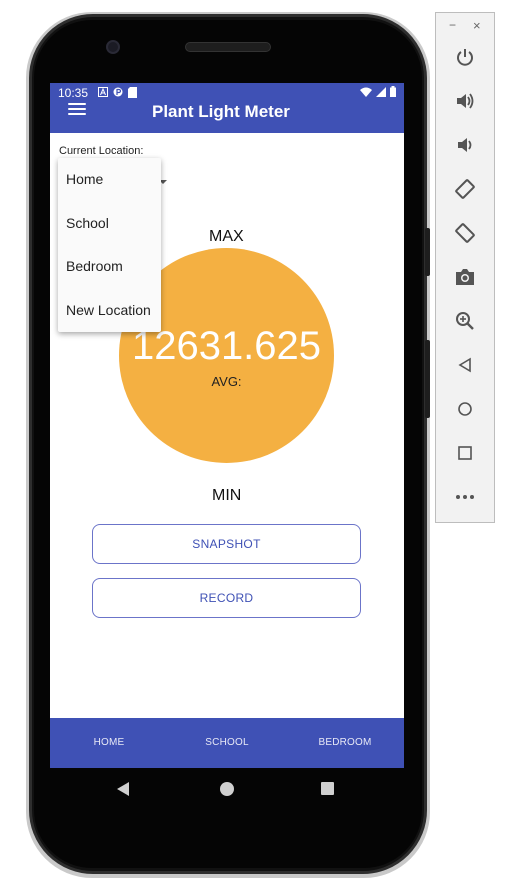 The width and height of the screenshot is (512, 892). I want to click on zoom-icon, so click(465, 321).